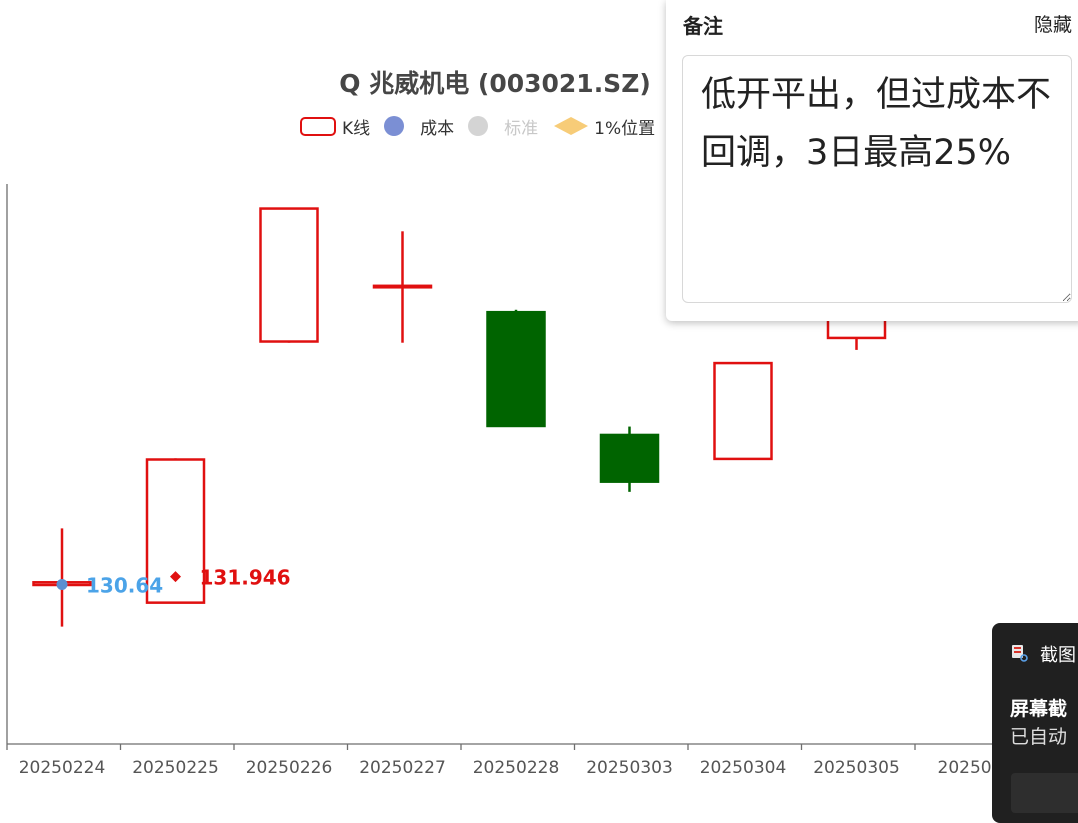 The width and height of the screenshot is (1078, 823). Describe the element at coordinates (394, 126) in the screenshot. I see `legend-cost-swatch` at that location.